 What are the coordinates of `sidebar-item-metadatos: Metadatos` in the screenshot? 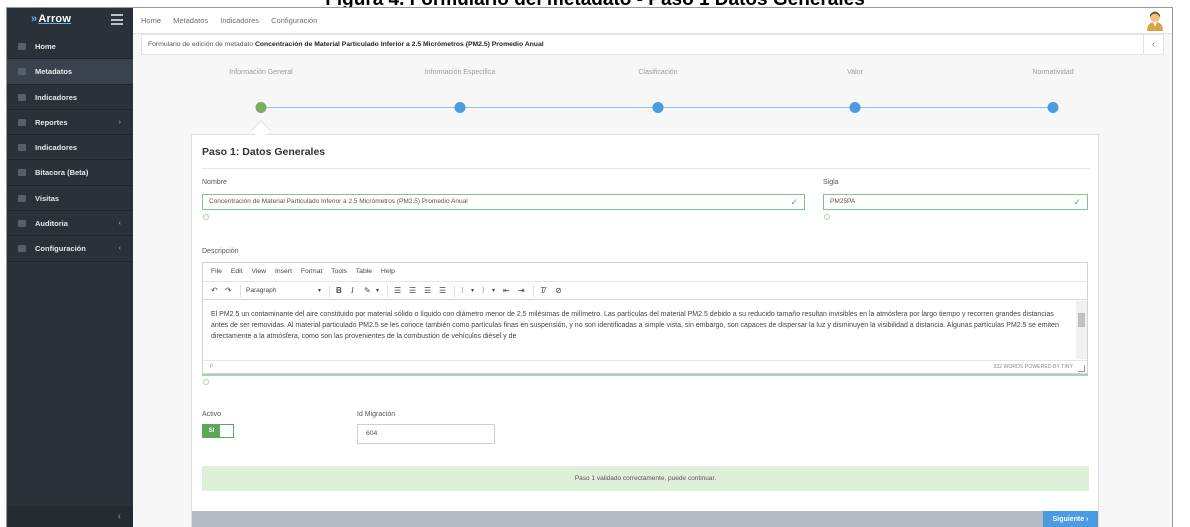 It's located at (70, 72).